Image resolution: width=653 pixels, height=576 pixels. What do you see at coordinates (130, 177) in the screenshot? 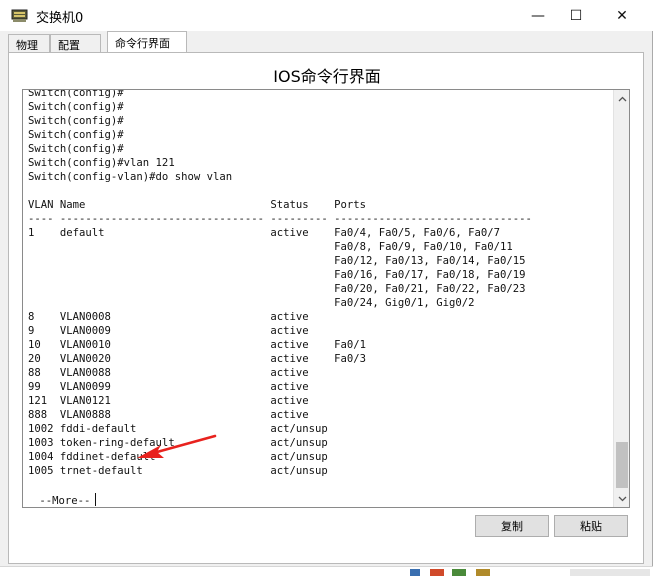
I see `terminal-line: Switch(config-vlan)#do show vlan` at bounding box center [130, 177].